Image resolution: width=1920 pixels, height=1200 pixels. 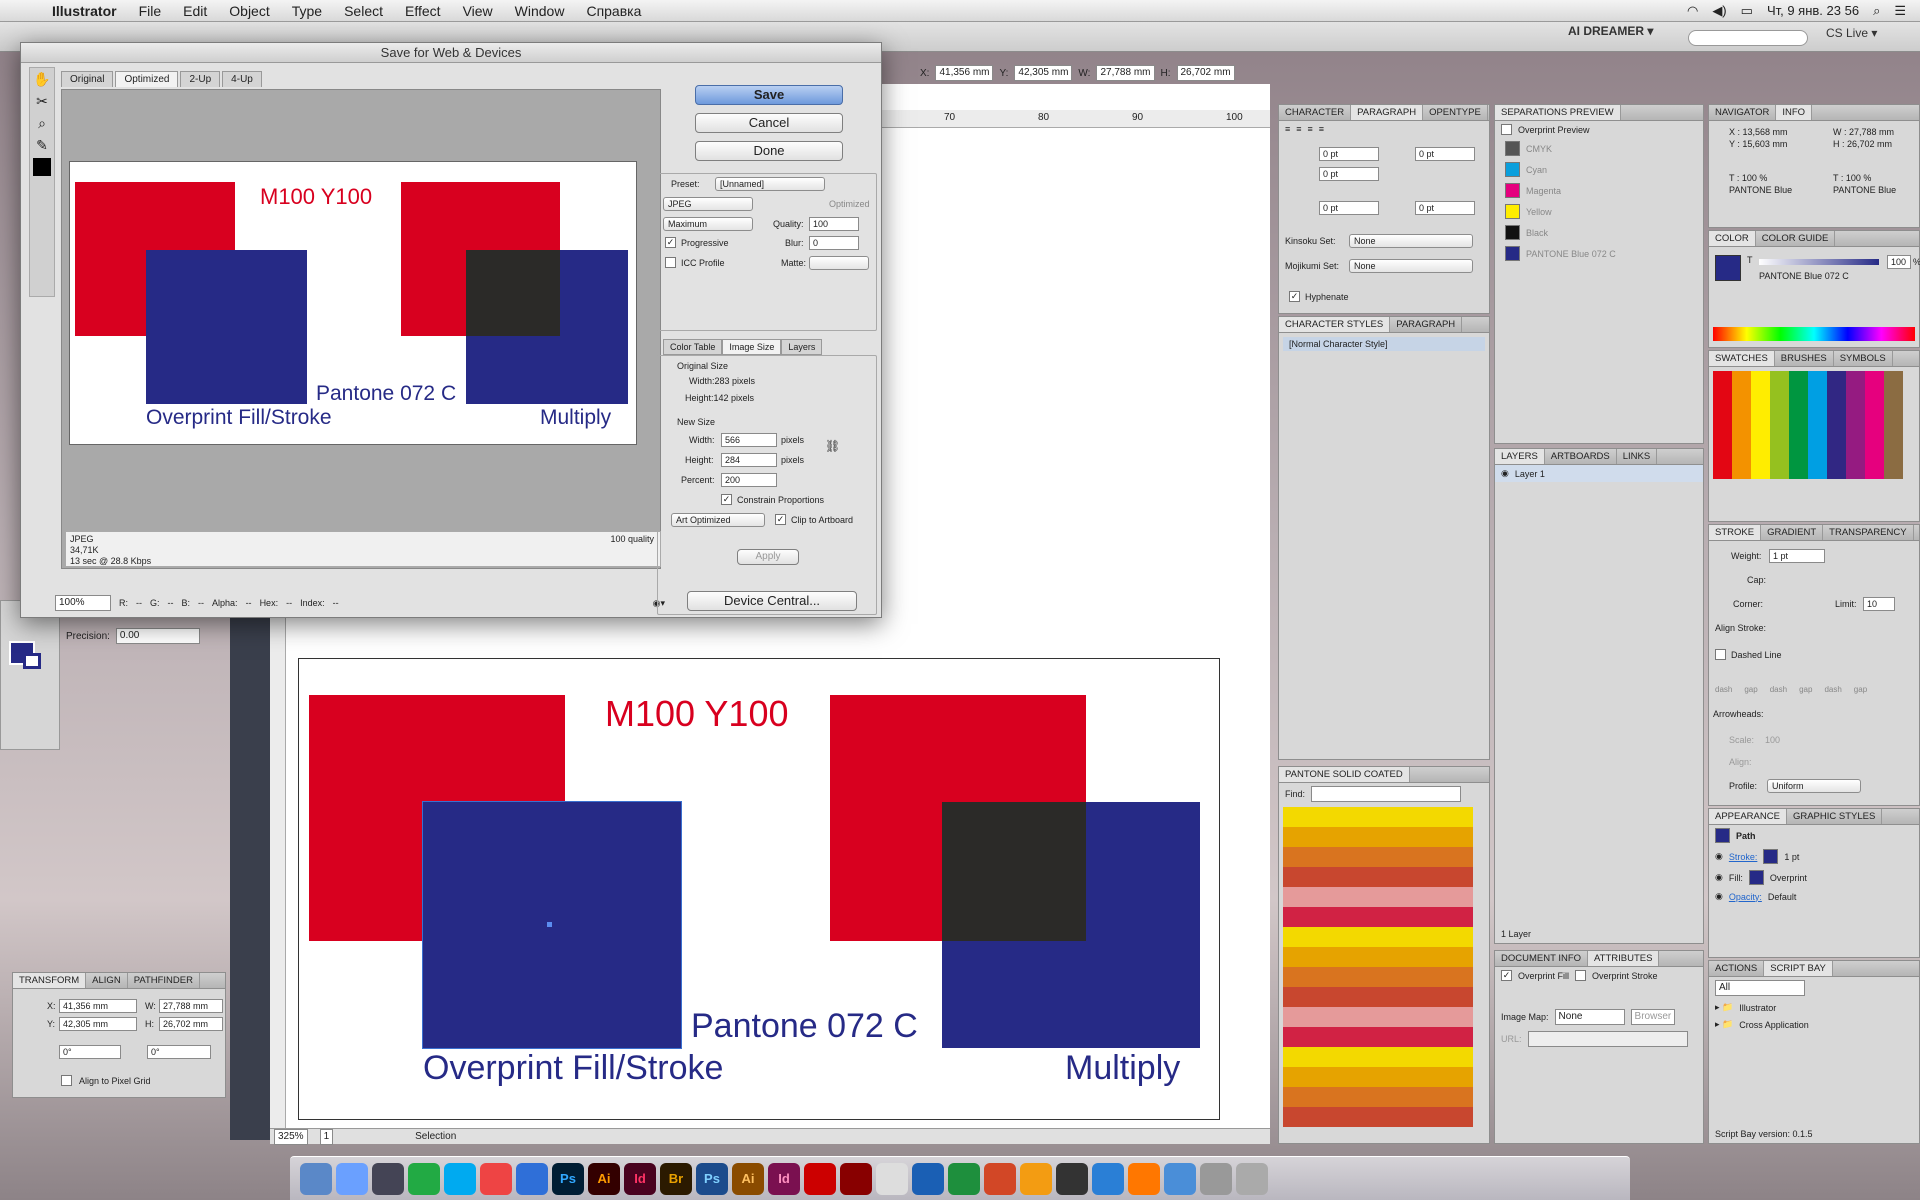 I want to click on opacity-eye-icon: ◉, so click(x=1719, y=896).